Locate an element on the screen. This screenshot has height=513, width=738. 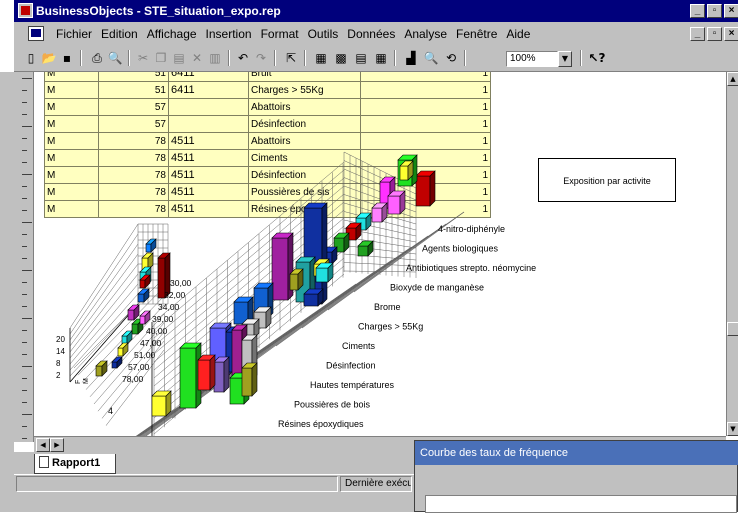
menu-item-9: Aide is located at coordinates (518, 34).